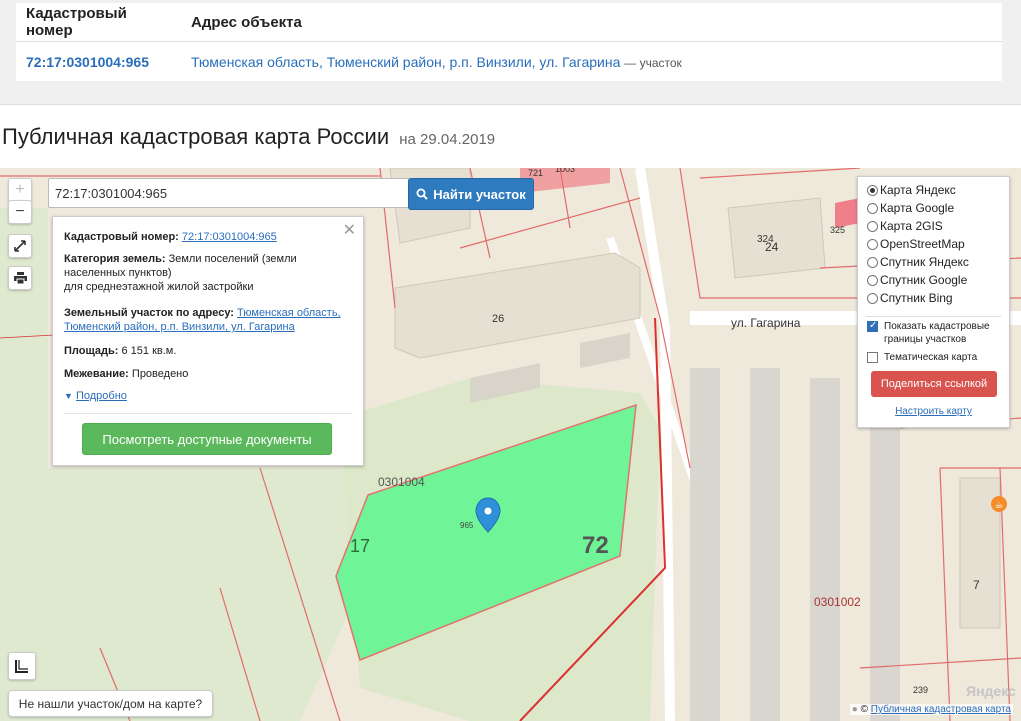  I want to click on info-cadastral: Кадастровый номер: 72:17:0301004:965, so click(209, 237).